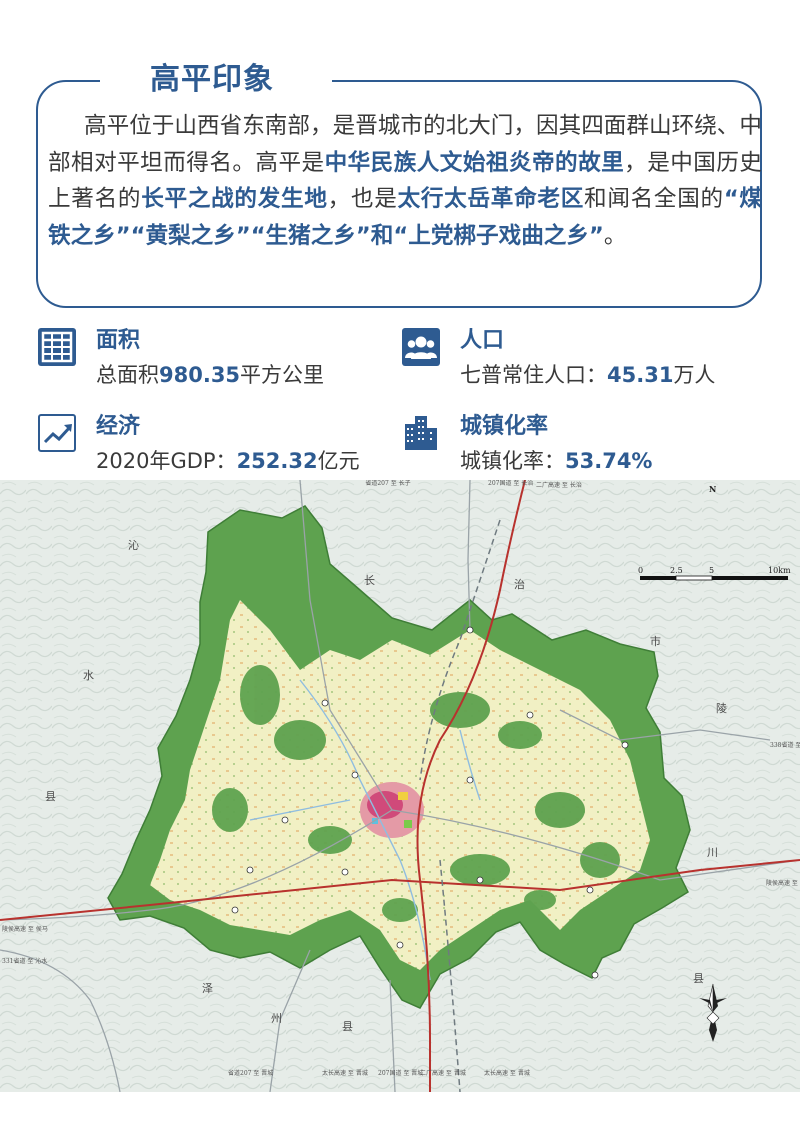 This screenshot has height=1132, width=800. What do you see at coordinates (491, 199) in the screenshot?
I see `highlight-revolution: 太行太岳革命老区` at bounding box center [491, 199].